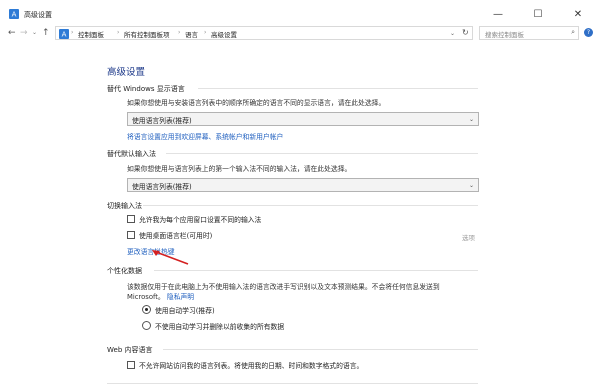 The height and width of the screenshot is (389, 598). What do you see at coordinates (465, 32) in the screenshot?
I see `refresh-icon: ↻` at bounding box center [465, 32].